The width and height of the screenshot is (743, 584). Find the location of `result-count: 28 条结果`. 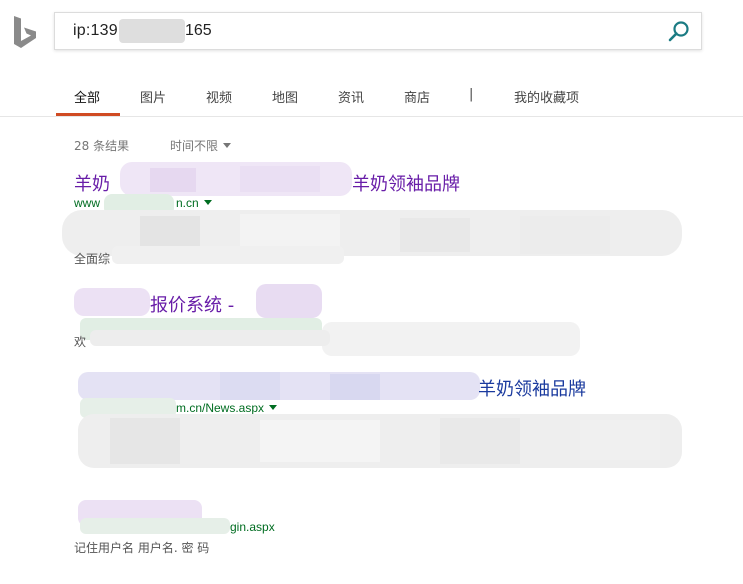

result-count: 28 条结果 is located at coordinates (102, 146).